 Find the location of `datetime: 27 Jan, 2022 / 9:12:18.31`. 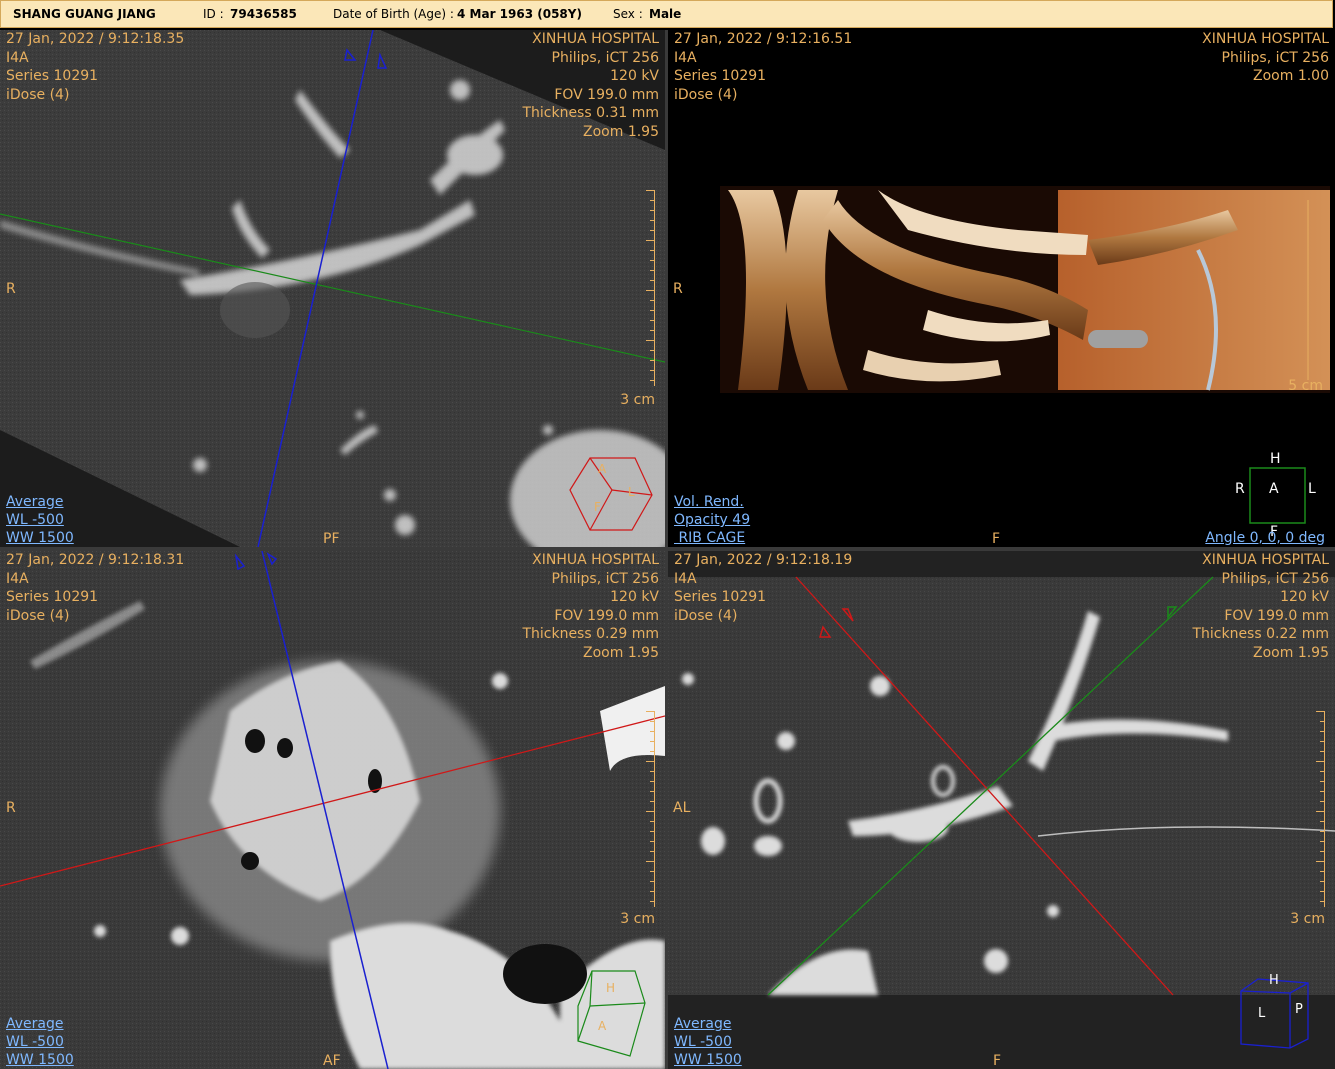

datetime: 27 Jan, 2022 / 9:12:18.31 is located at coordinates (95, 560).